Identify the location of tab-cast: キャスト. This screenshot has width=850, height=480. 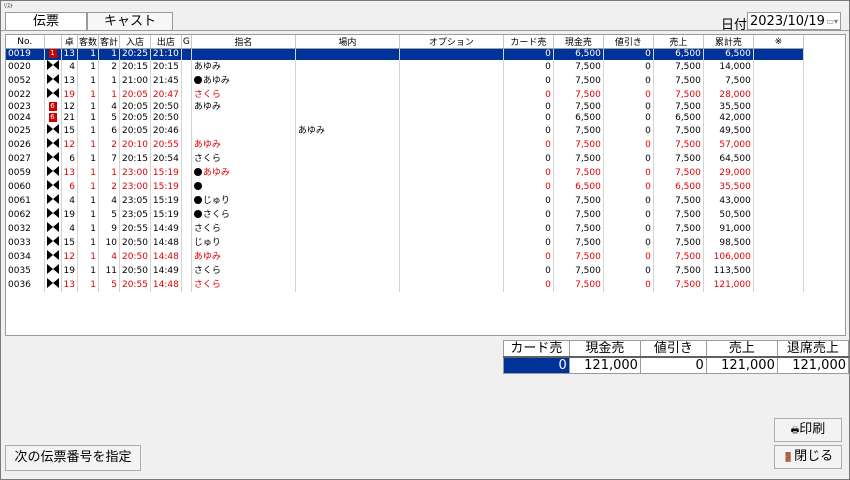
(130, 21).